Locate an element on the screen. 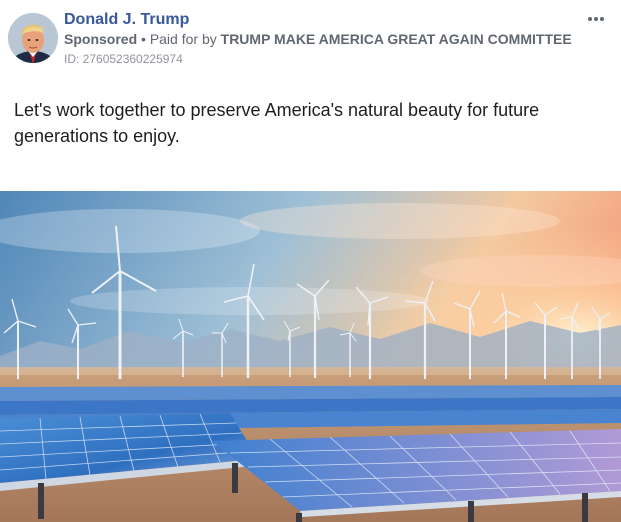 This screenshot has width=621, height=522. avatar is located at coordinates (33, 38).